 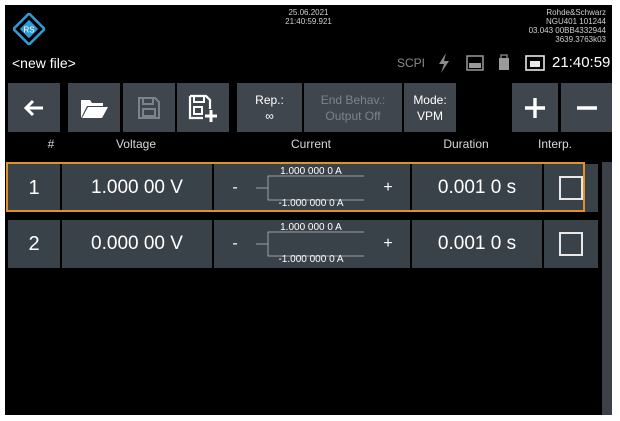 I want to click on save-as-icon, so click(x=202, y=108).